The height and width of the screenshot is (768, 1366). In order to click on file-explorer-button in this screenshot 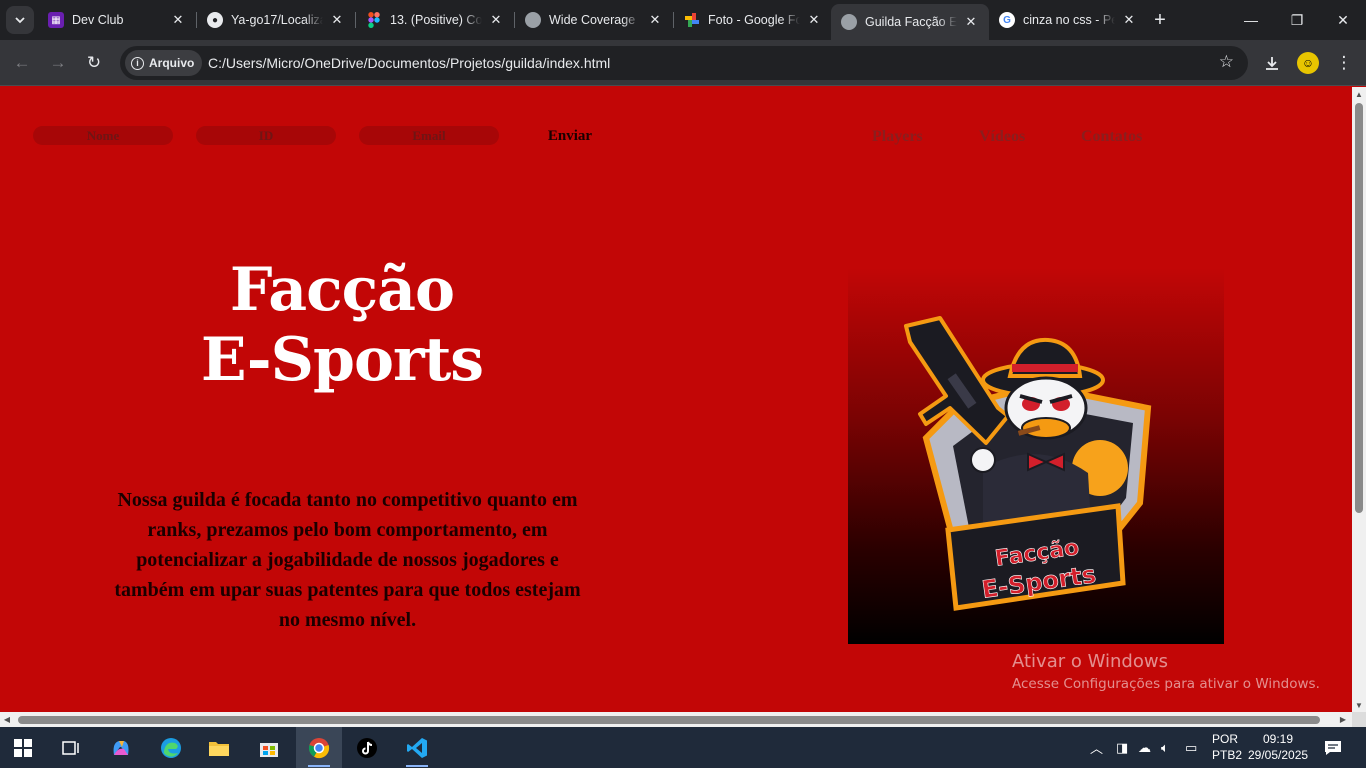, I will do `click(219, 747)`.